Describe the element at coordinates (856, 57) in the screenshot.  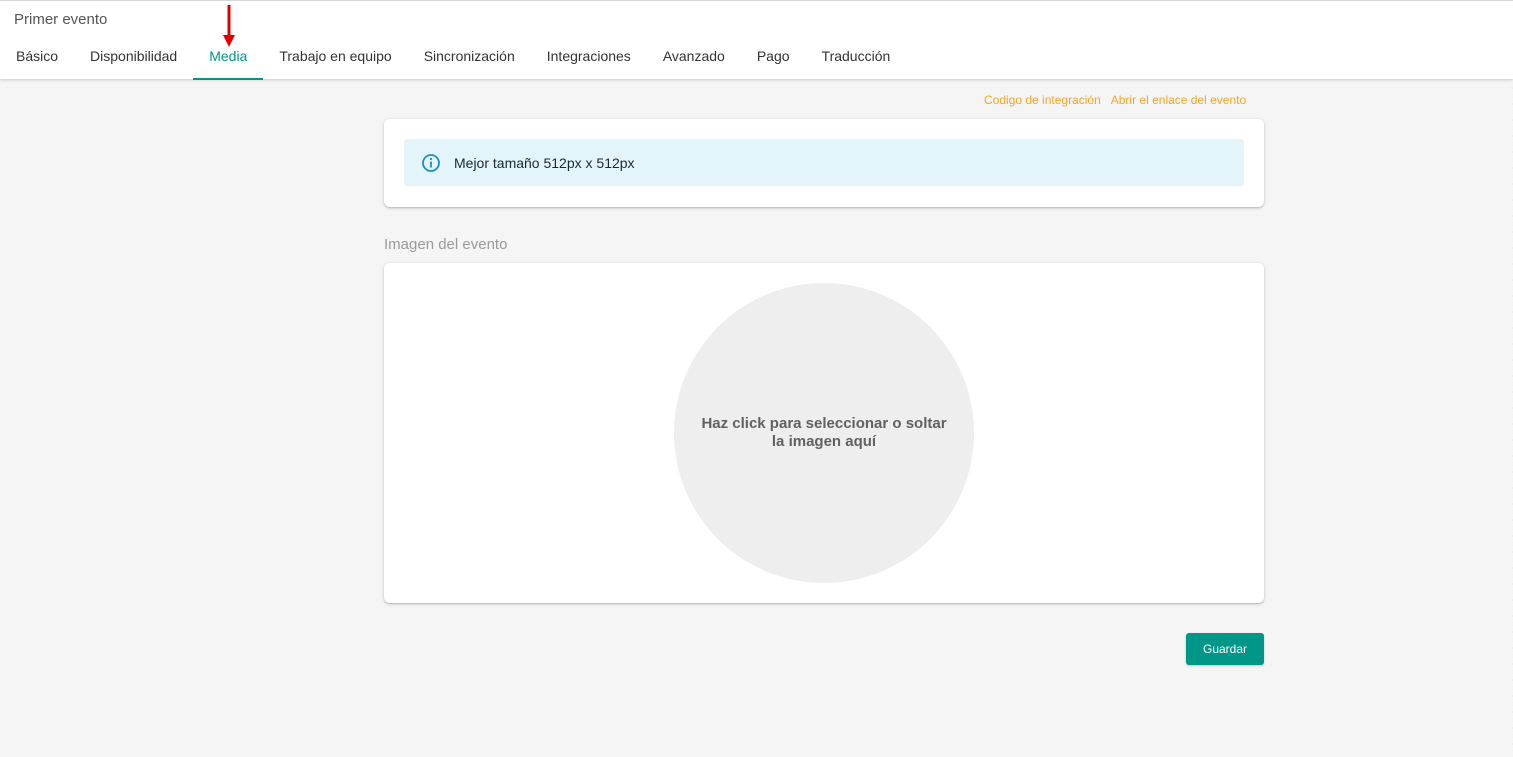
I see `tab-traduccion: Traducción` at that location.